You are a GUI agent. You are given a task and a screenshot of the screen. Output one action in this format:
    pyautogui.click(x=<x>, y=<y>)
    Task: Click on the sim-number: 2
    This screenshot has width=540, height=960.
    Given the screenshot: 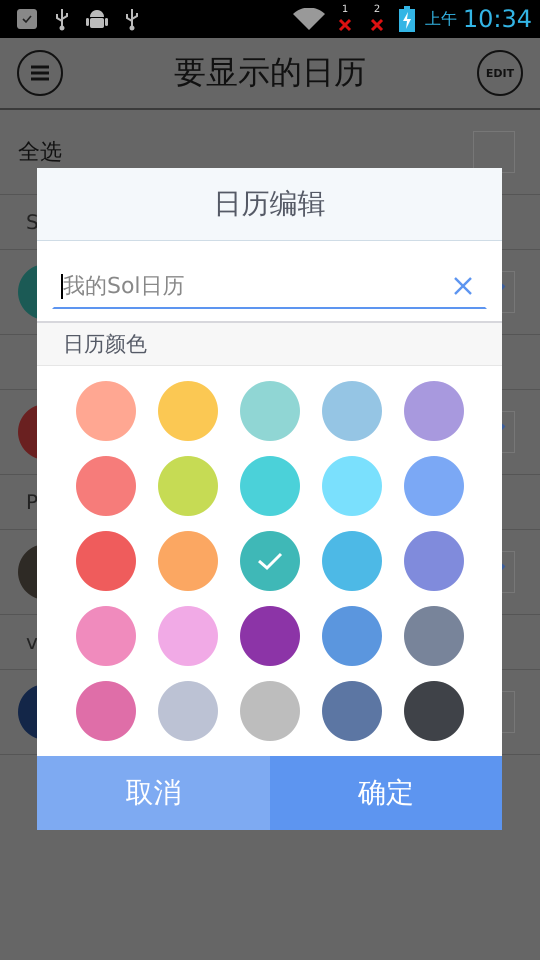 What is the action you would take?
    pyautogui.click(x=377, y=9)
    